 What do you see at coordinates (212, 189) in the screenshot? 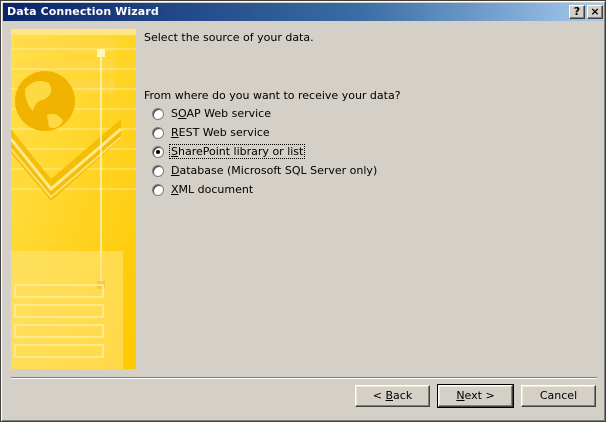
I see `option-xml-label: XML document` at bounding box center [212, 189].